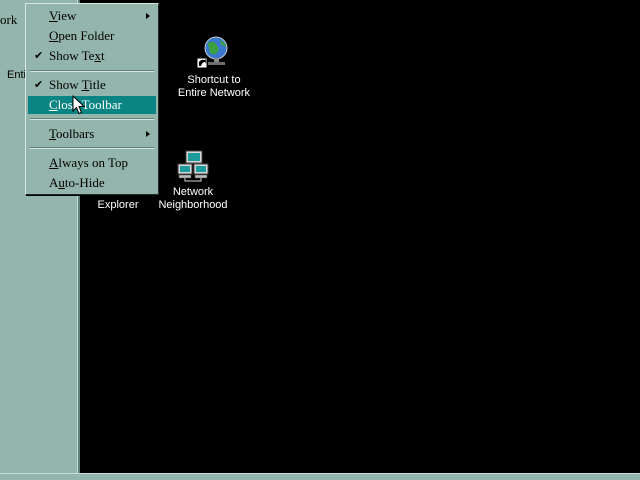 This screenshot has width=640, height=480. I want to click on desktop-icon-label-line2: Entire Network, so click(214, 93).